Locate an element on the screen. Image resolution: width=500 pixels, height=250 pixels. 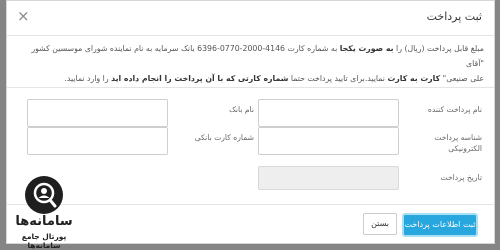
logo-icon is located at coordinates (44, 195).